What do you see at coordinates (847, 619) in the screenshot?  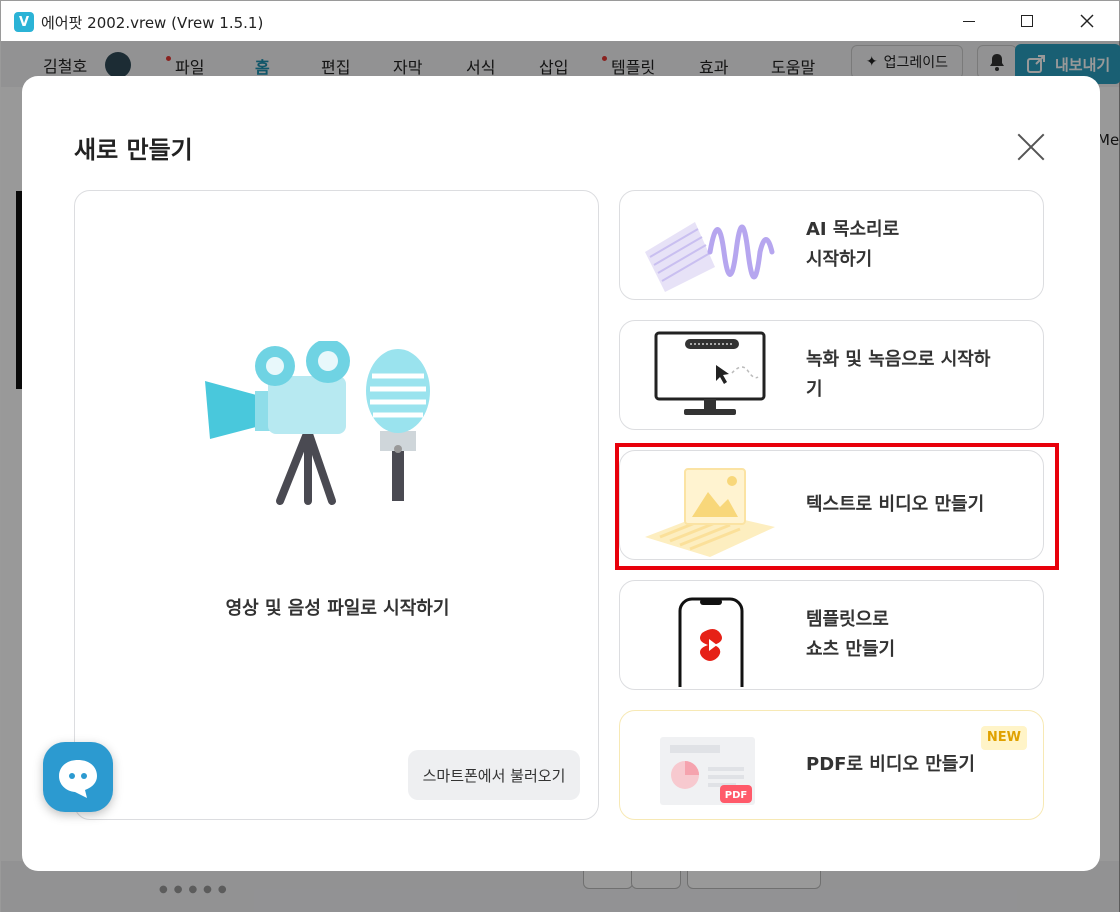 I see `template-shorts-label-line1: 템플릿으로` at bounding box center [847, 619].